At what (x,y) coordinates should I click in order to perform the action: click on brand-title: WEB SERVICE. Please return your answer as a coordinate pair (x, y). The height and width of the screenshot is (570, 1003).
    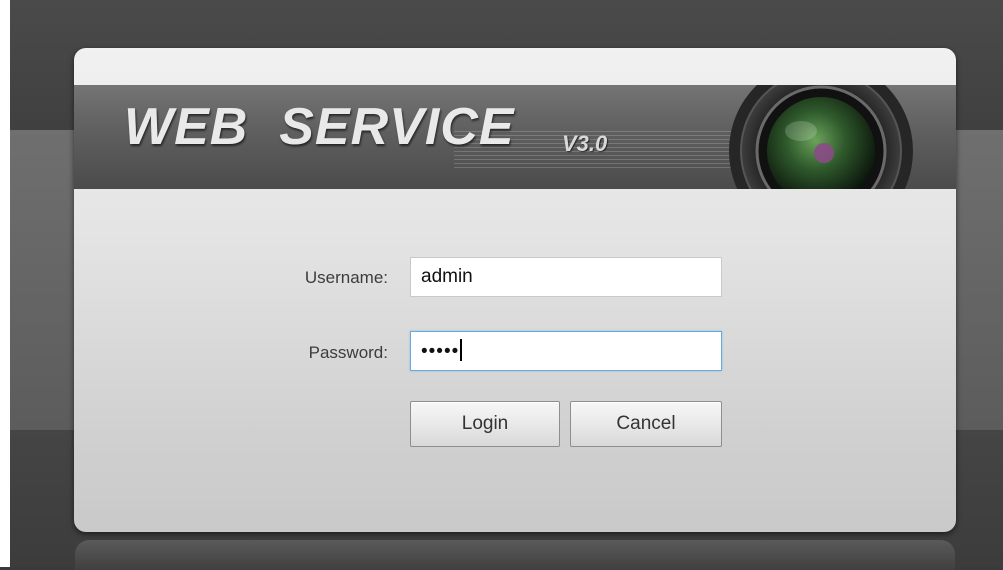
    Looking at the image, I should click on (319, 127).